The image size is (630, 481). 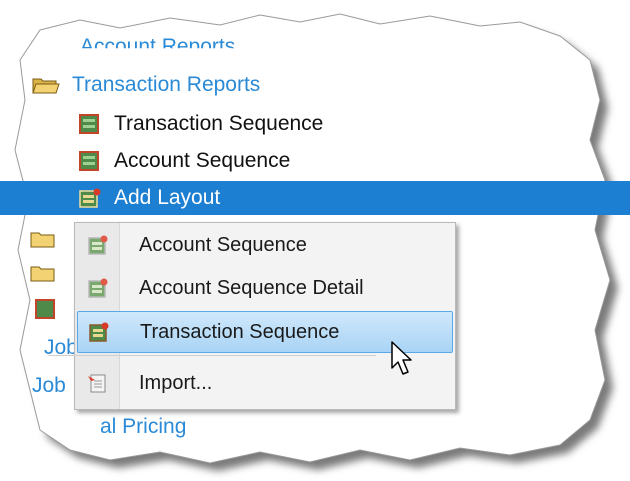 I want to click on folder-open-icon, so click(x=46, y=85).